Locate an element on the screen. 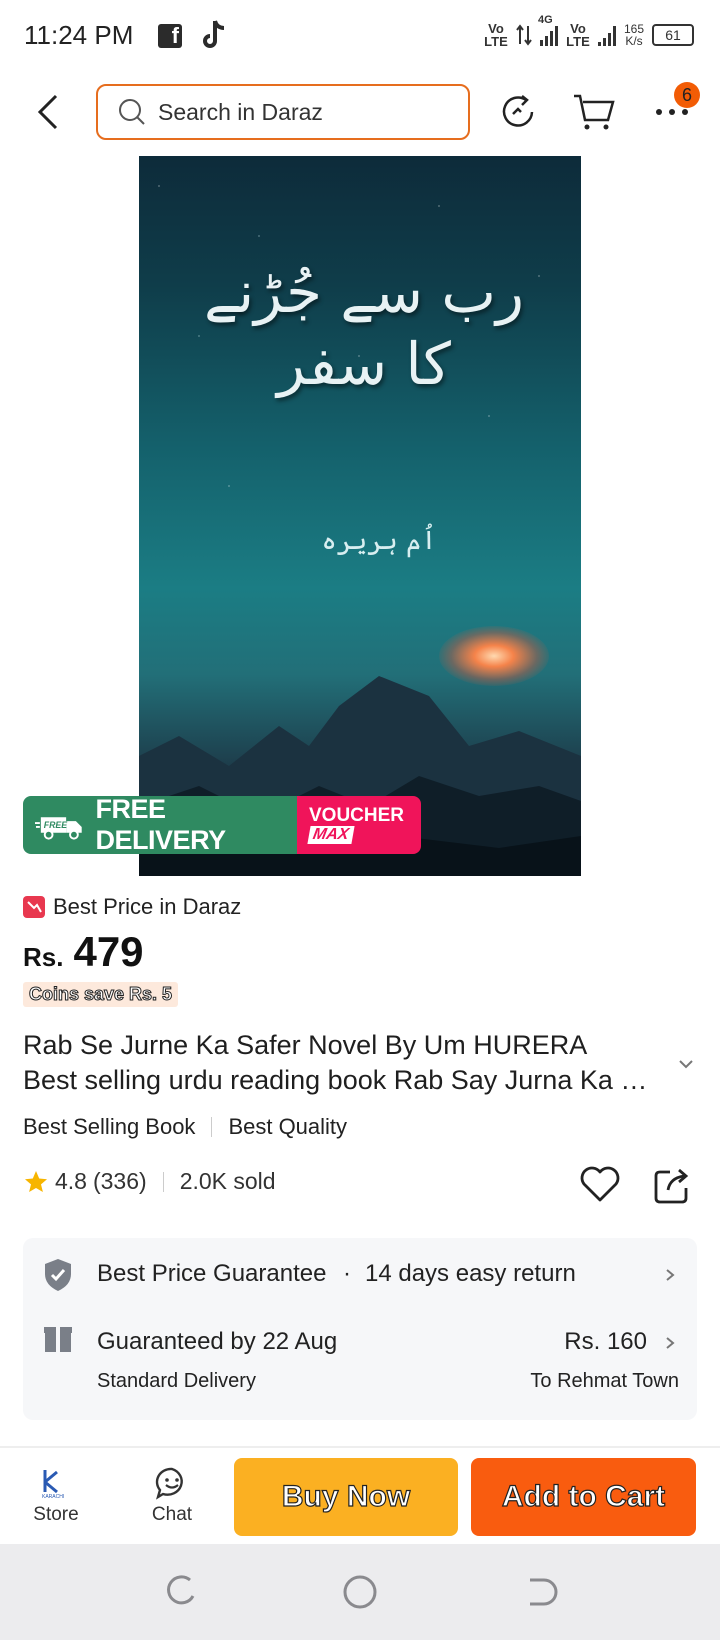  free-delivery-badge: FREE FREE DELIVERY is located at coordinates (160, 825).